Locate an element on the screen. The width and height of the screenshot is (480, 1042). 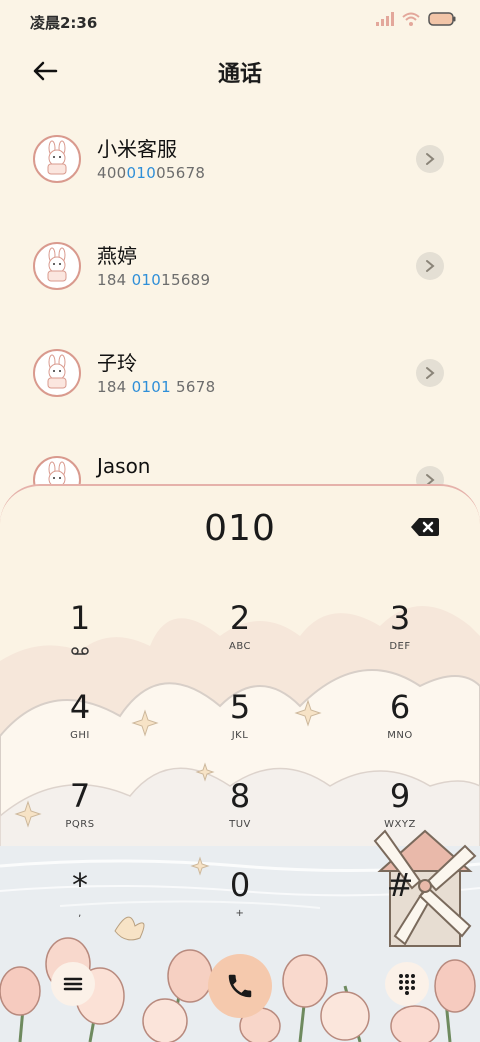
battery-icon is located at coordinates (442, 19).